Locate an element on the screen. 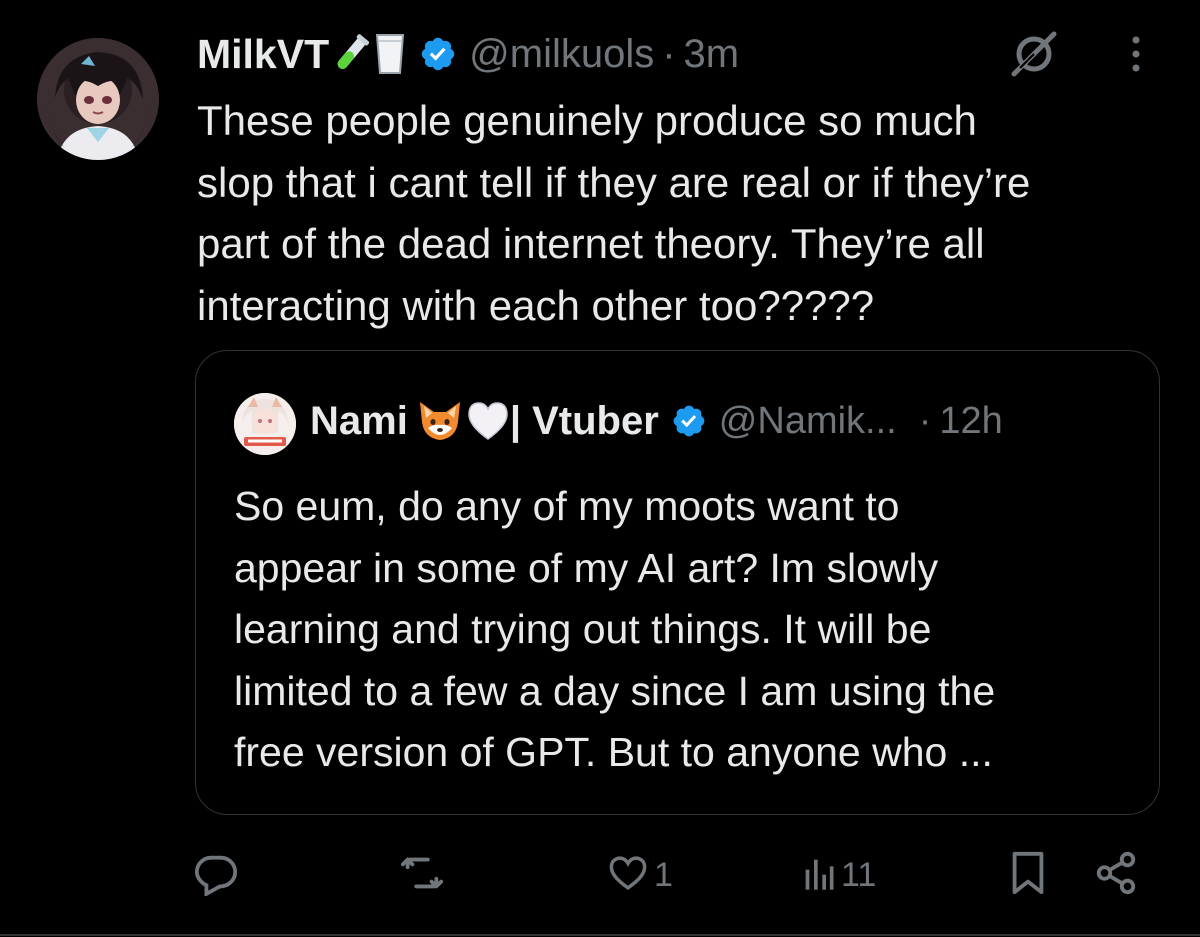 This screenshot has height=937, width=1200. bookmark-icon is located at coordinates (1028, 875).